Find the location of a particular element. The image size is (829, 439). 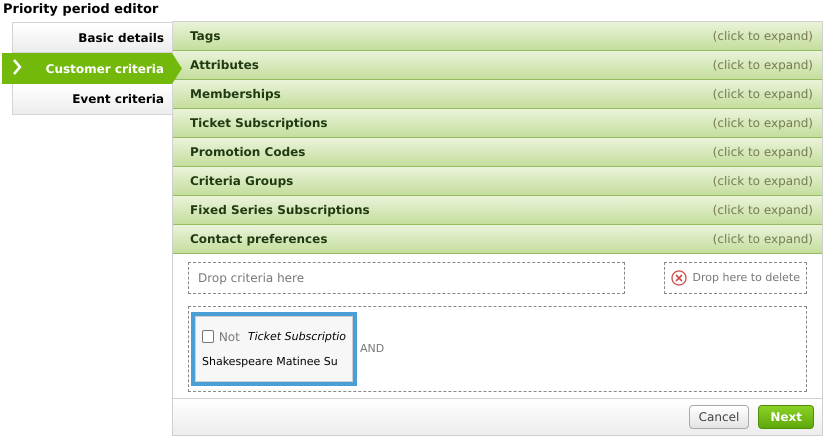

section-title: Criteria Groups is located at coordinates (242, 181).